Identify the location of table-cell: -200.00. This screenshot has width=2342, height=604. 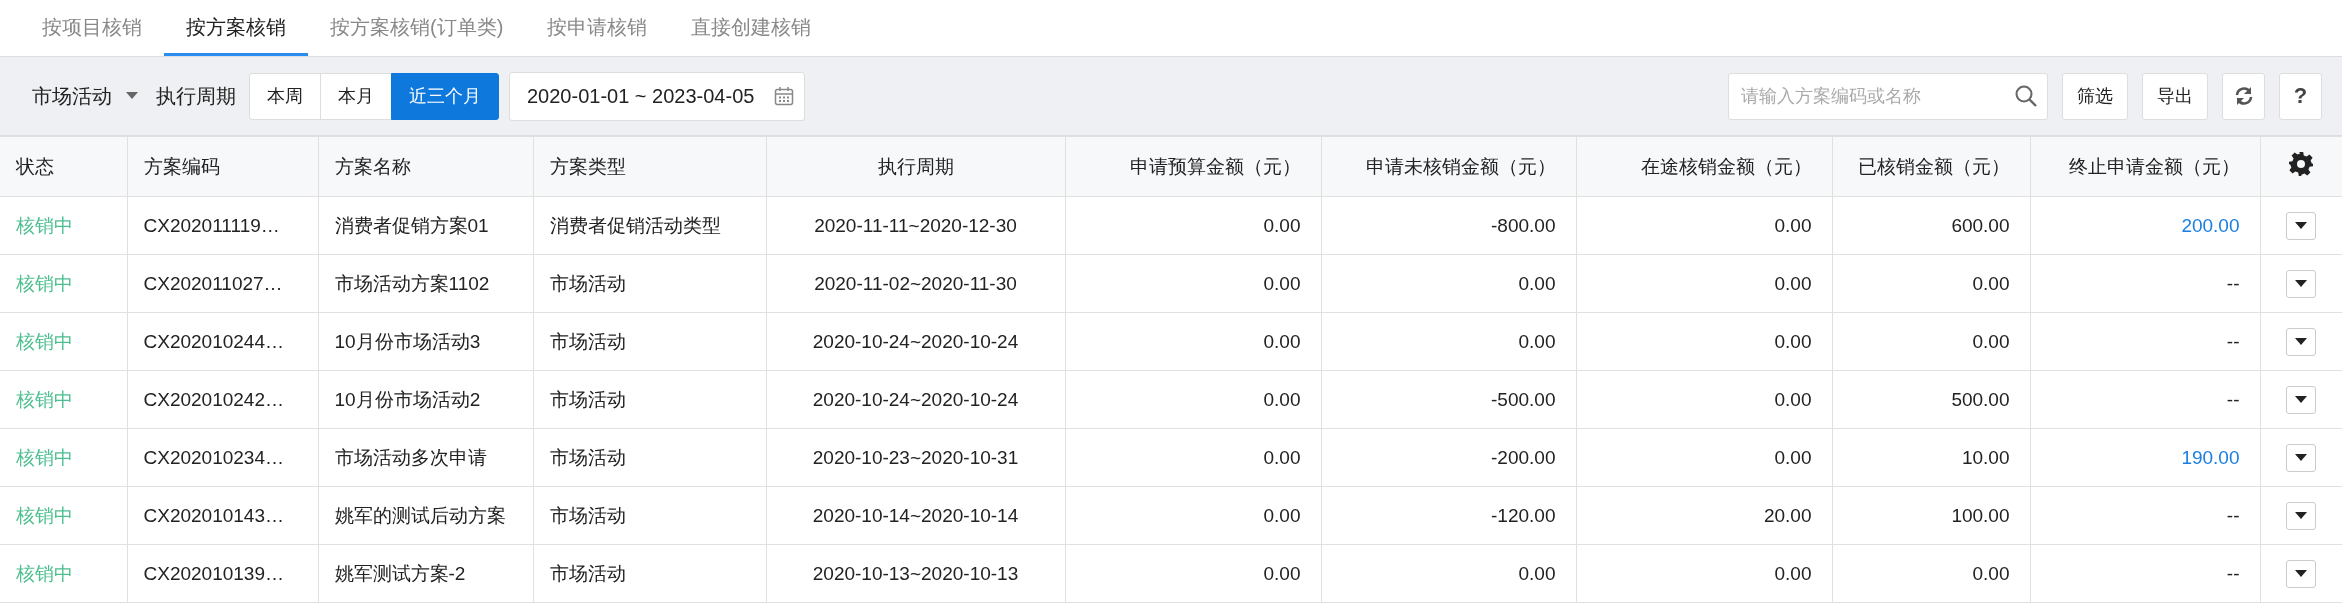
(1523, 457).